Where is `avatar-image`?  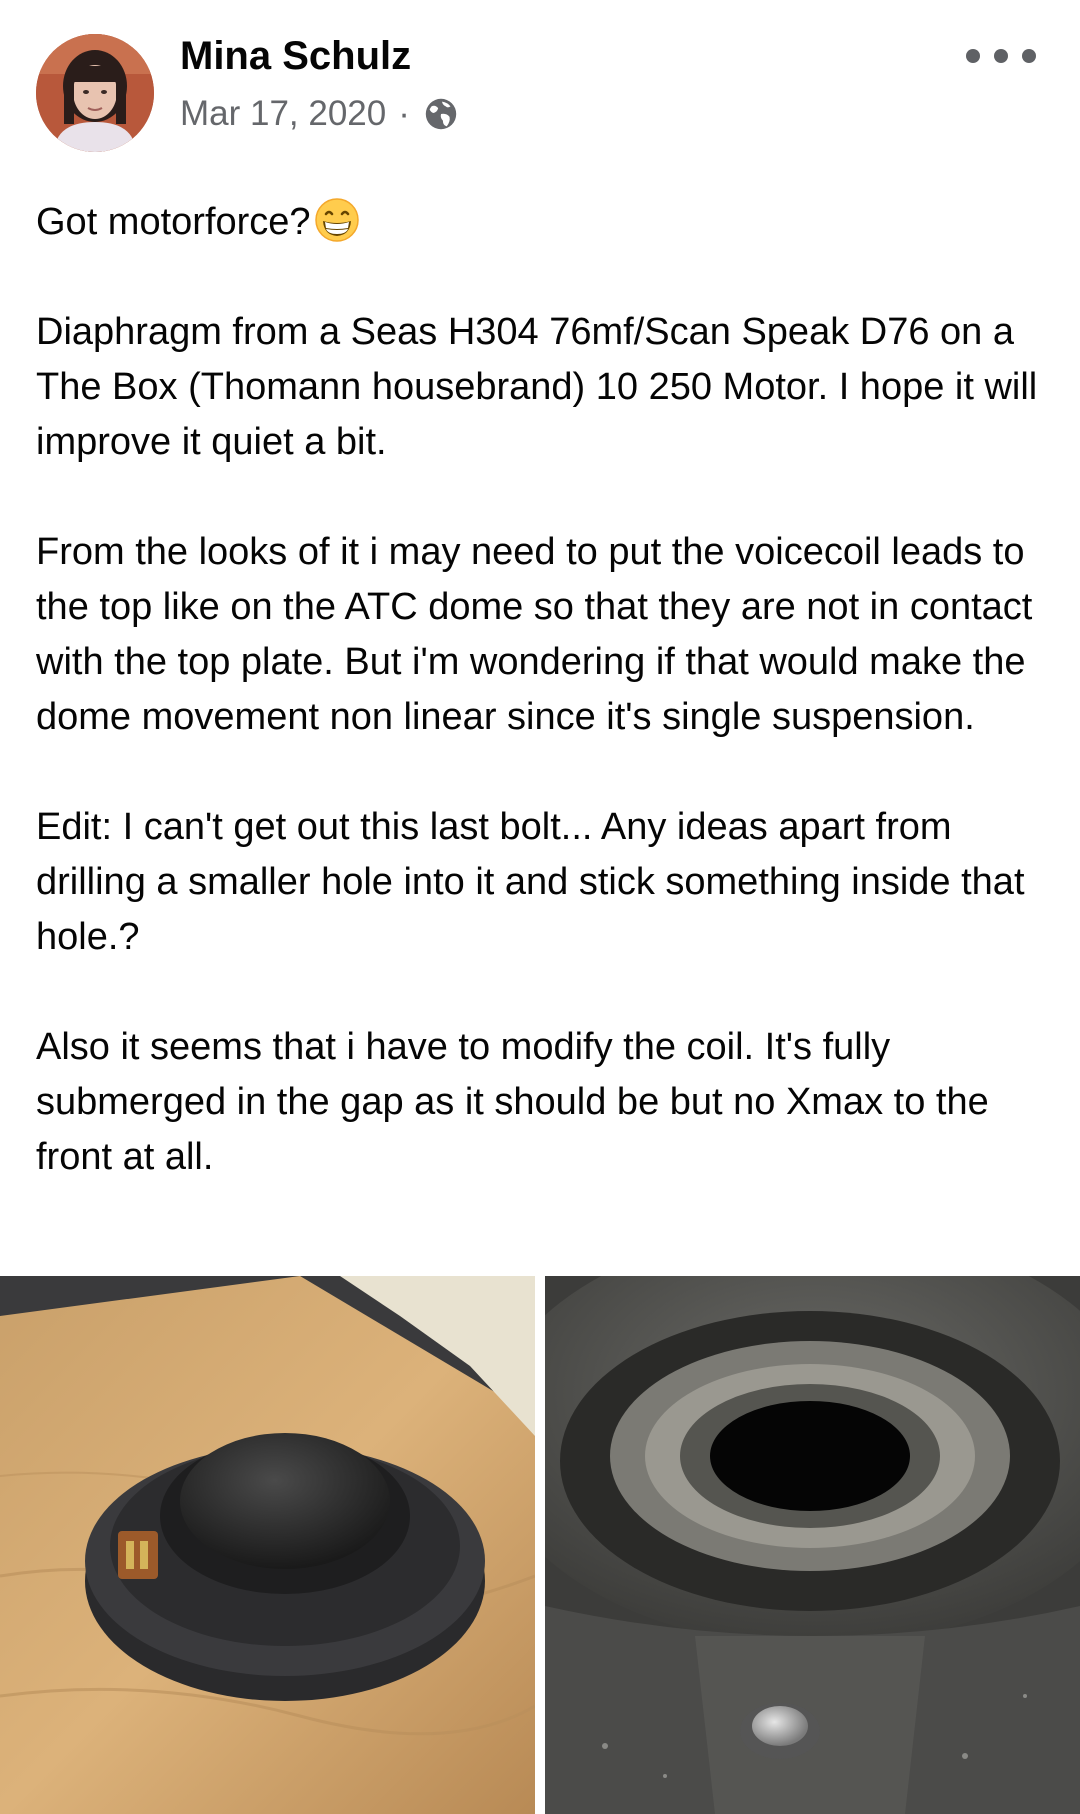 avatar-image is located at coordinates (95, 93).